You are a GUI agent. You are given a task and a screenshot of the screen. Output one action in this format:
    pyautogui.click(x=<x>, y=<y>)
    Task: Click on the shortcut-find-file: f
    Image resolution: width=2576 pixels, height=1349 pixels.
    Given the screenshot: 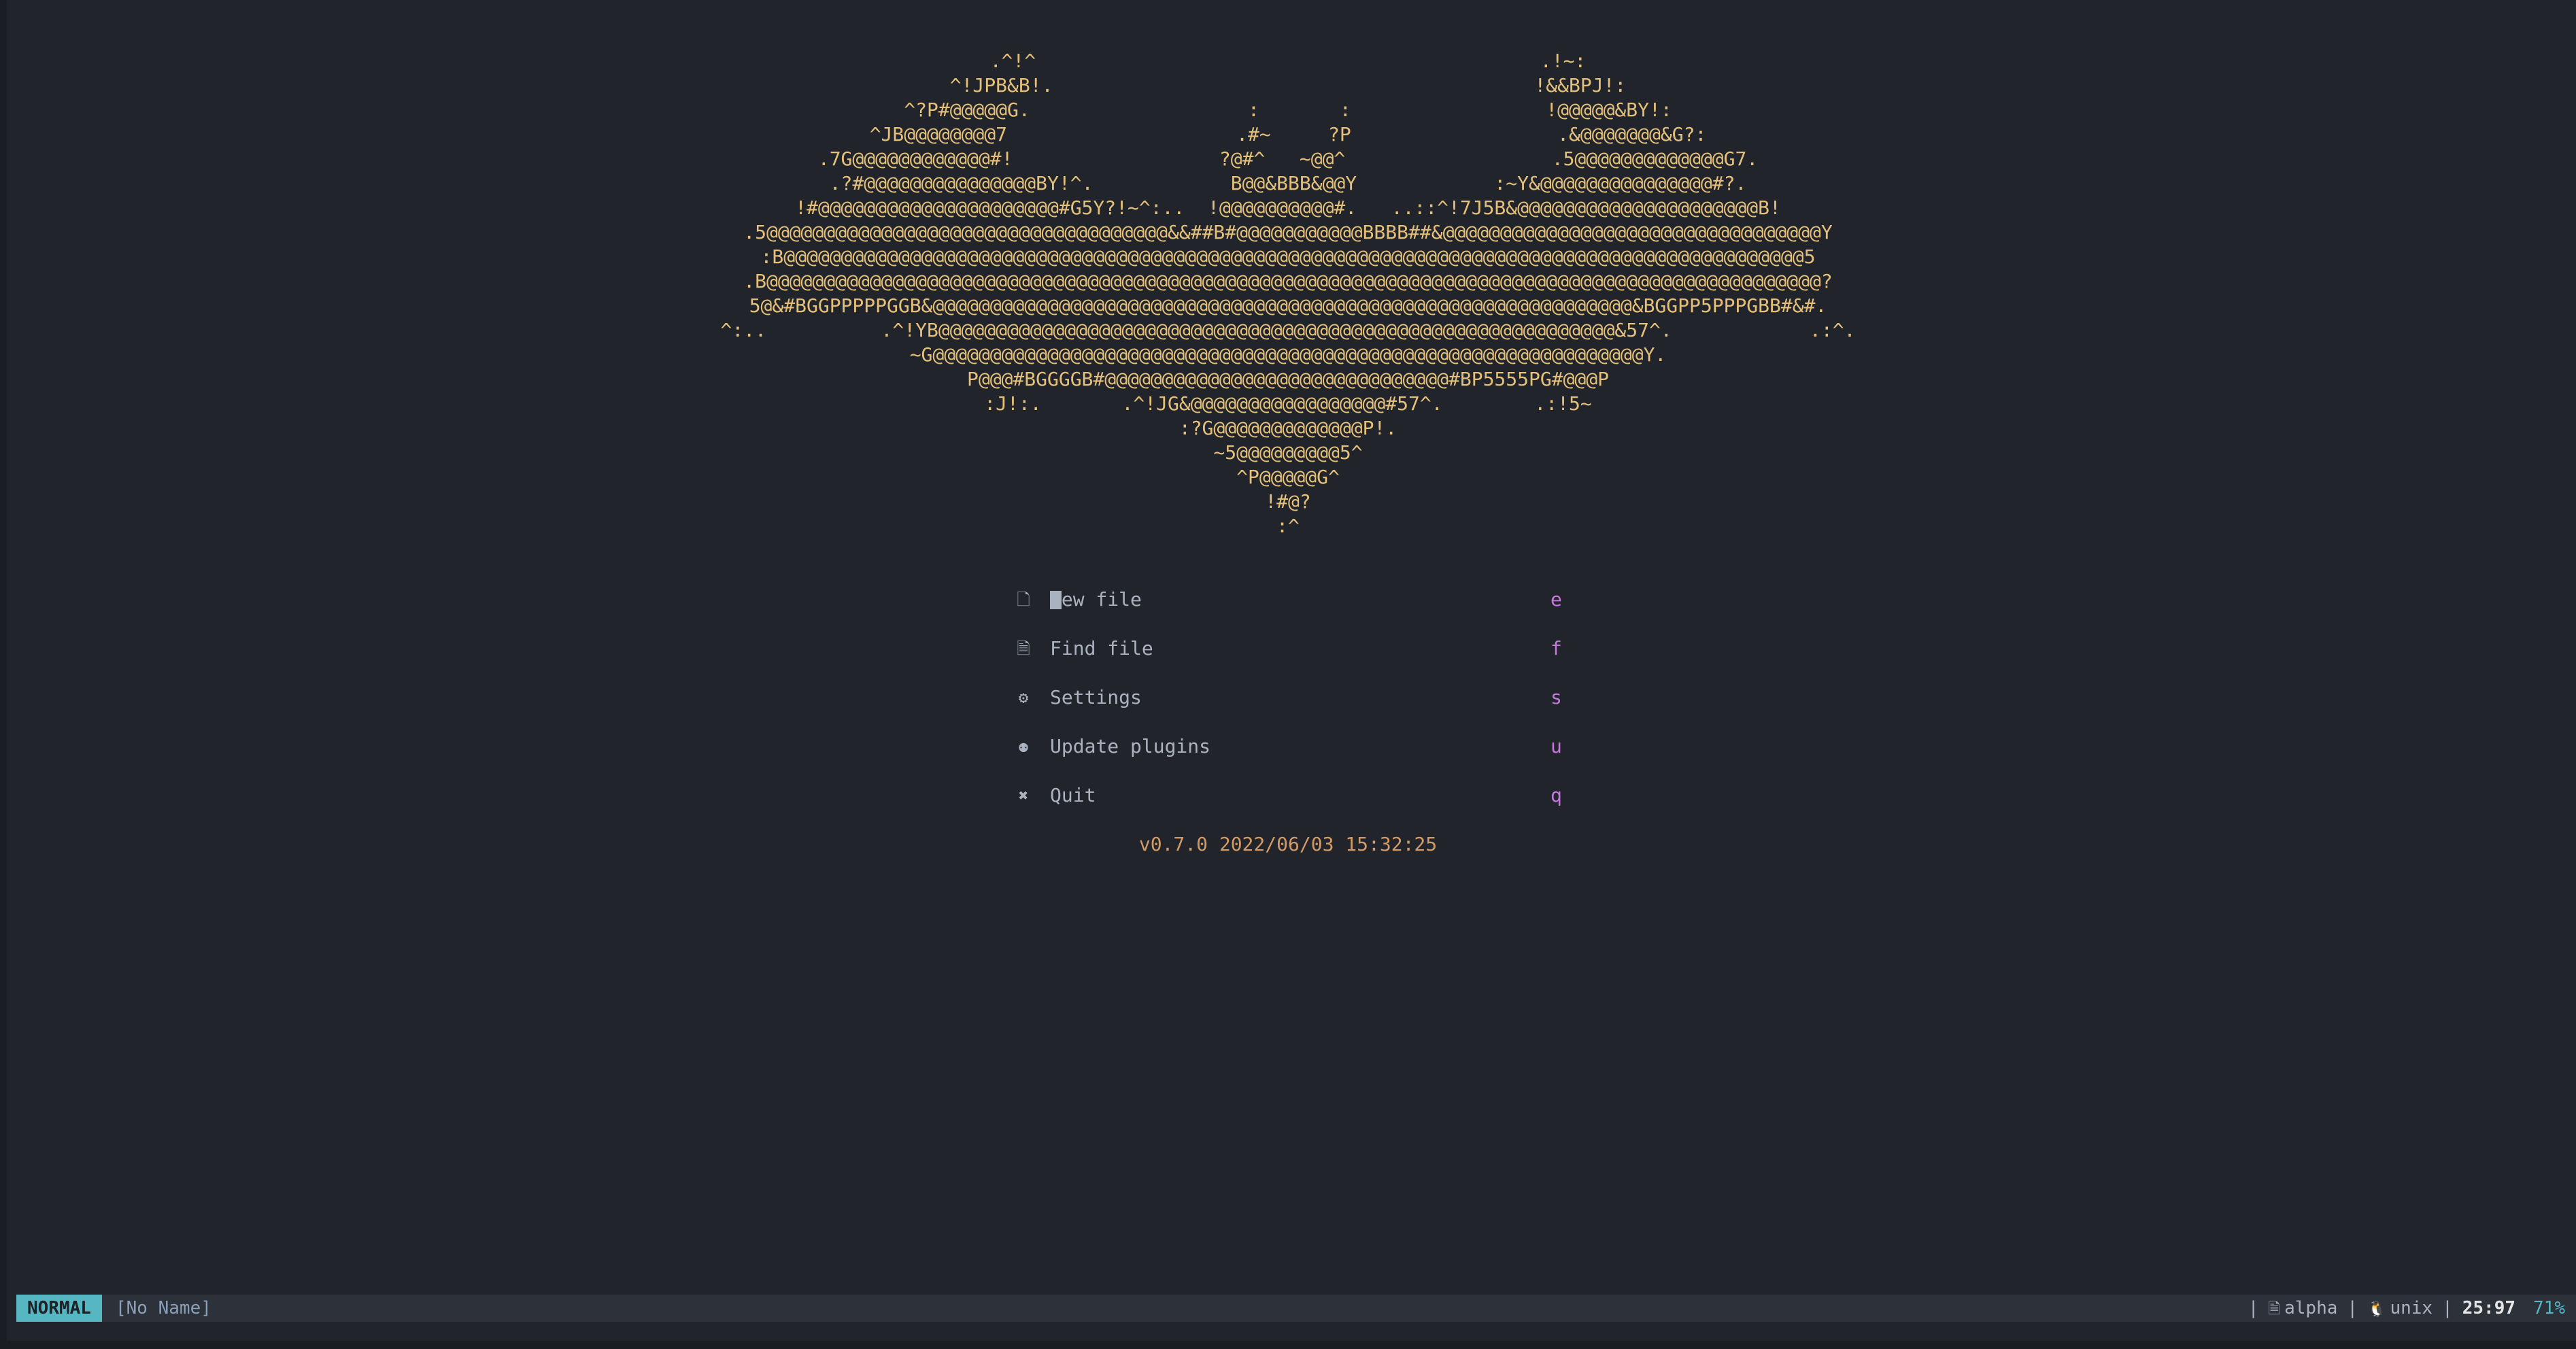 What is the action you would take?
    pyautogui.click(x=1556, y=648)
    